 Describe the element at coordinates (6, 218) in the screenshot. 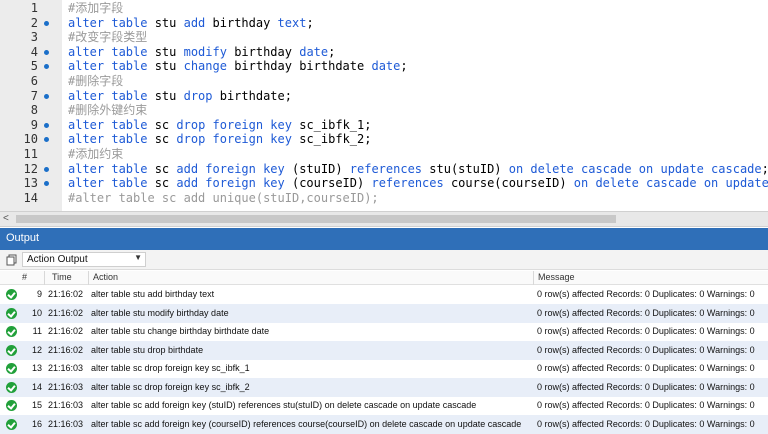

I see `scroll-left-icon: <` at that location.